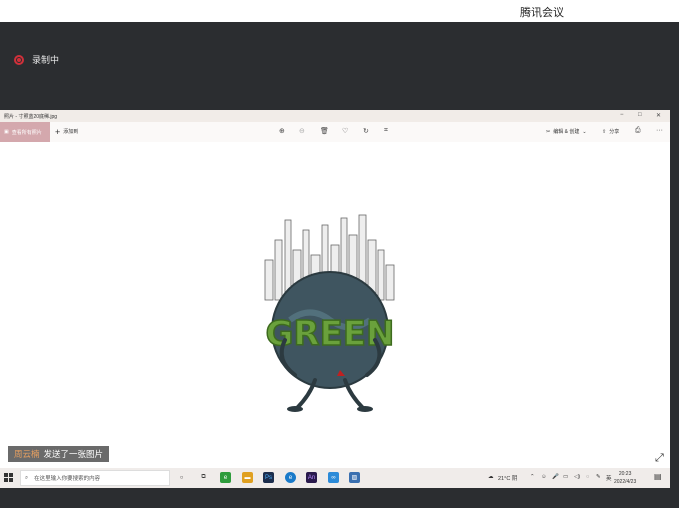  What do you see at coordinates (354, 477) in the screenshot?
I see `photos-app-icon: ▨` at bounding box center [354, 477].